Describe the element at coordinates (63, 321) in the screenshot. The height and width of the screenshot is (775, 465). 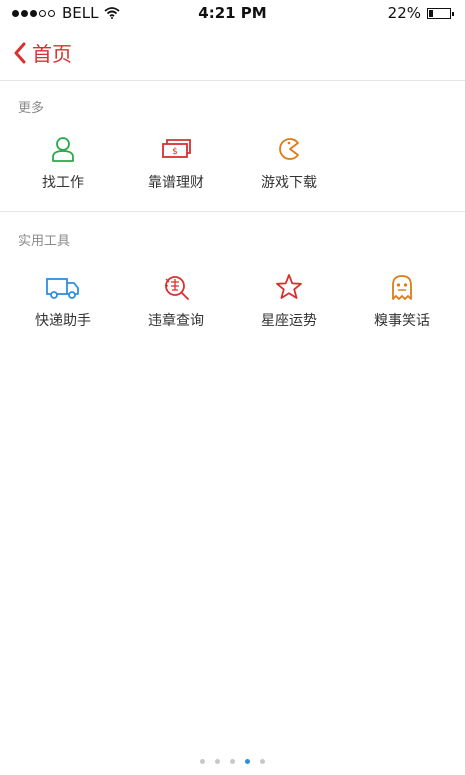
I see `grid-item-label: 快递助手` at that location.